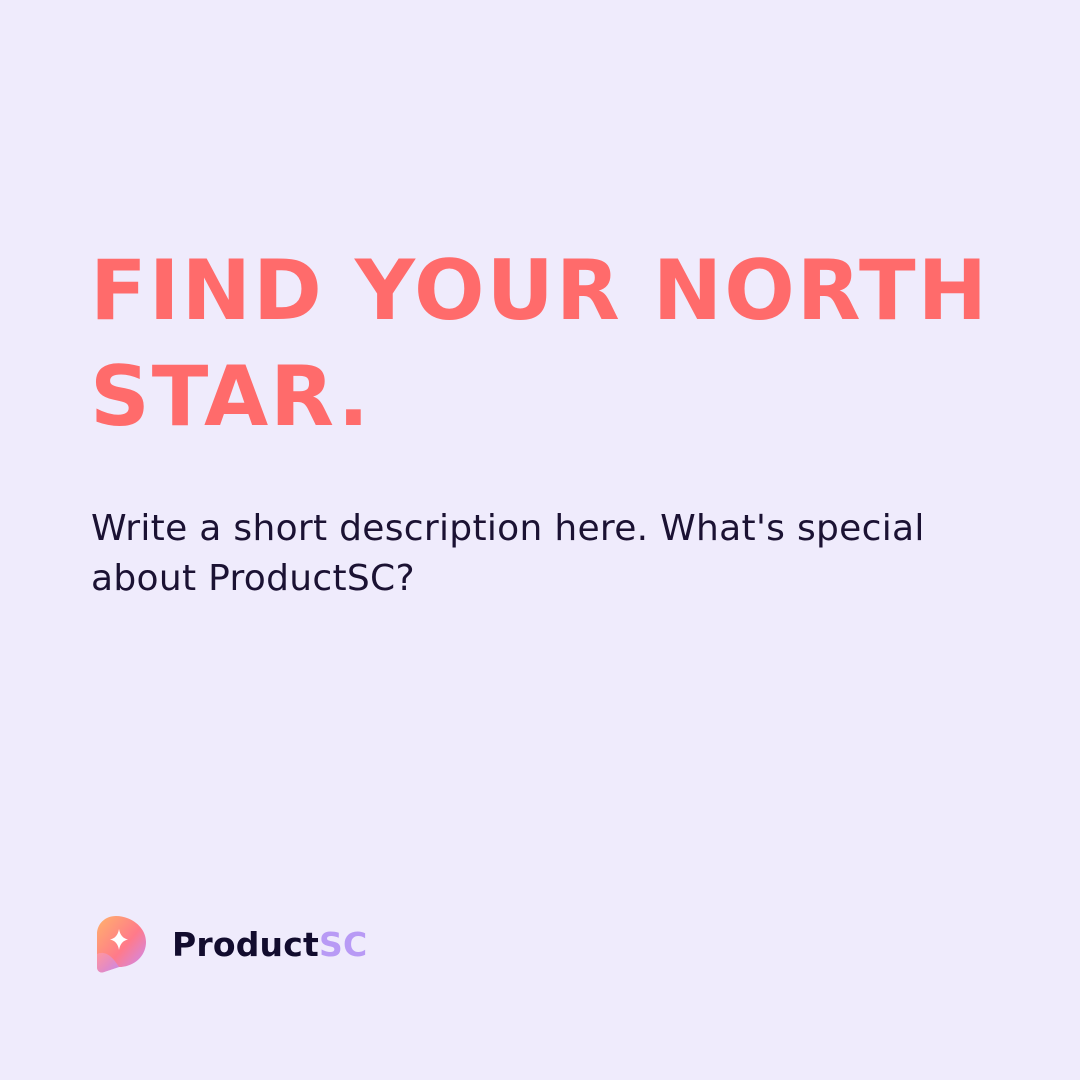 This screenshot has height=1080, width=1080. What do you see at coordinates (343, 944) in the screenshot?
I see `brand-name-accent: SC` at bounding box center [343, 944].